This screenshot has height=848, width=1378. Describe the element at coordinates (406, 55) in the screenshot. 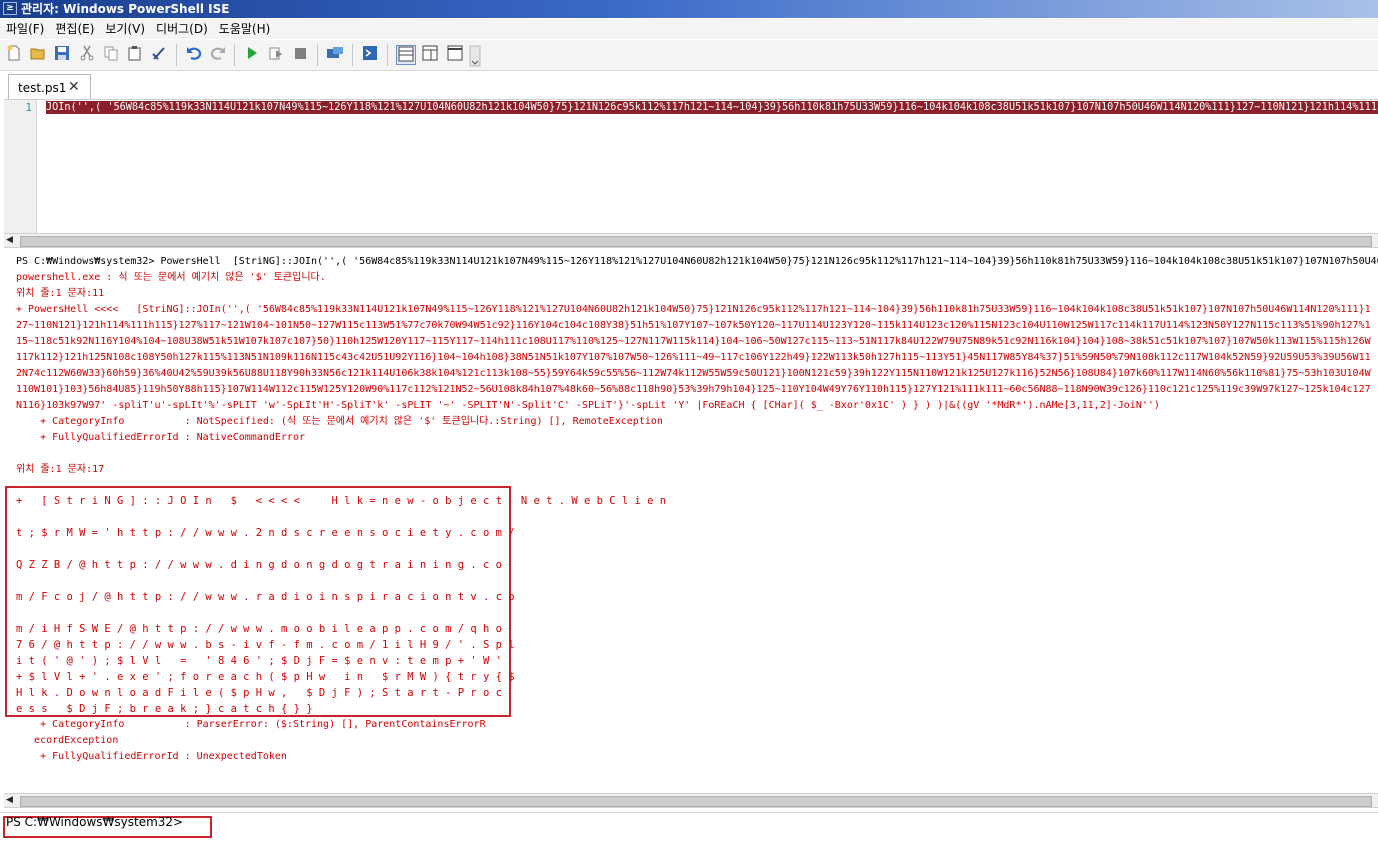

I see `layout-top-icon` at that location.